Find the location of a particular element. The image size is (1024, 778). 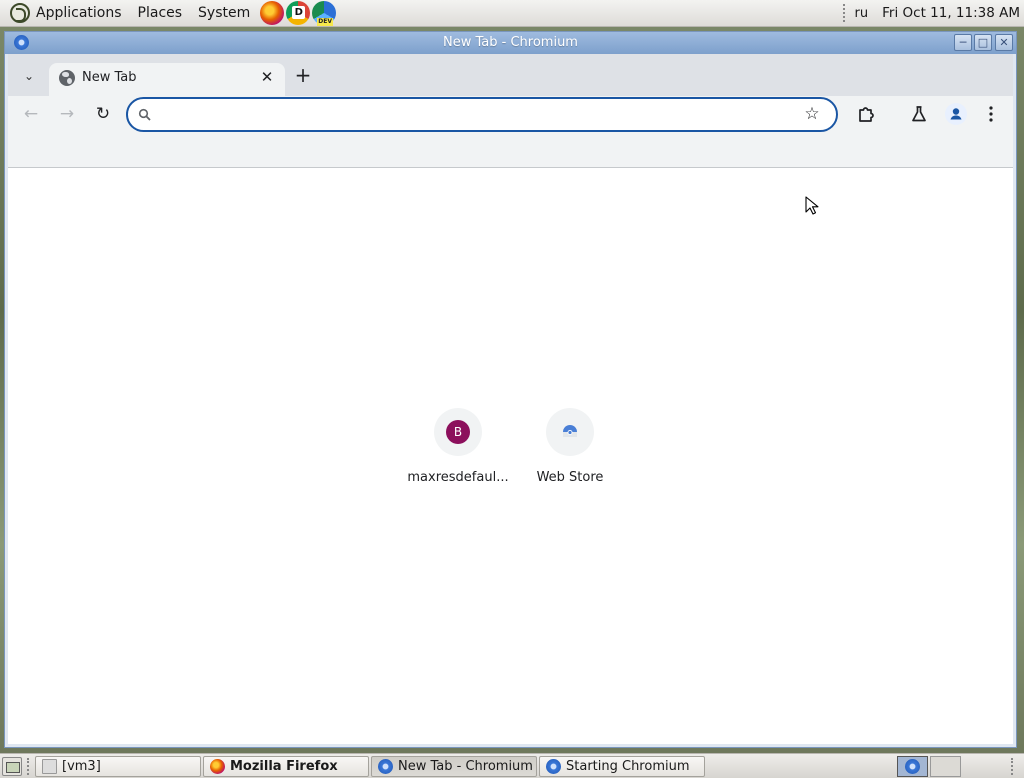

maximize-button: □ is located at coordinates (983, 42).